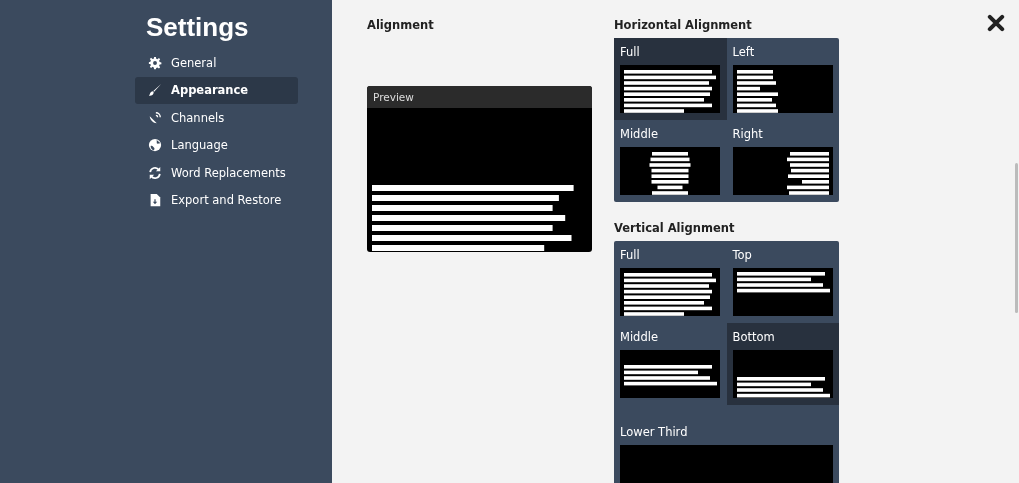  I want to click on alignment-option: Bottom, so click(782, 364).